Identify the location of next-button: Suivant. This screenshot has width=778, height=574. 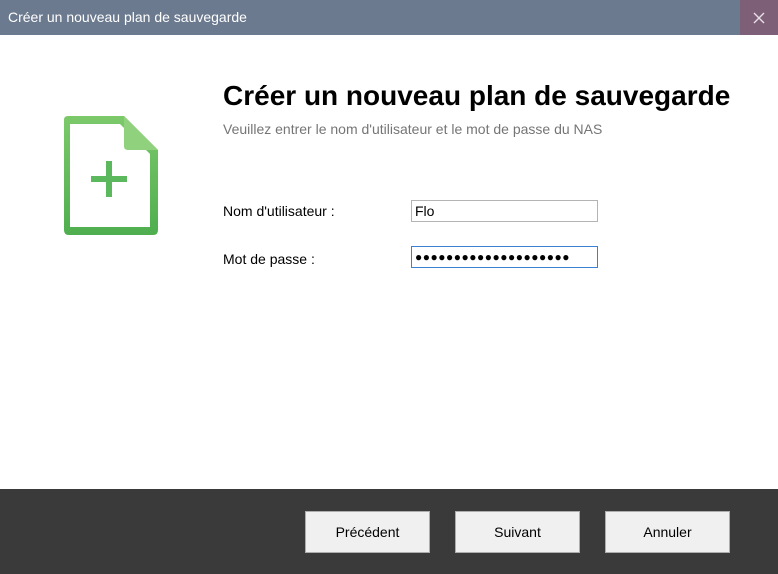
(517, 532).